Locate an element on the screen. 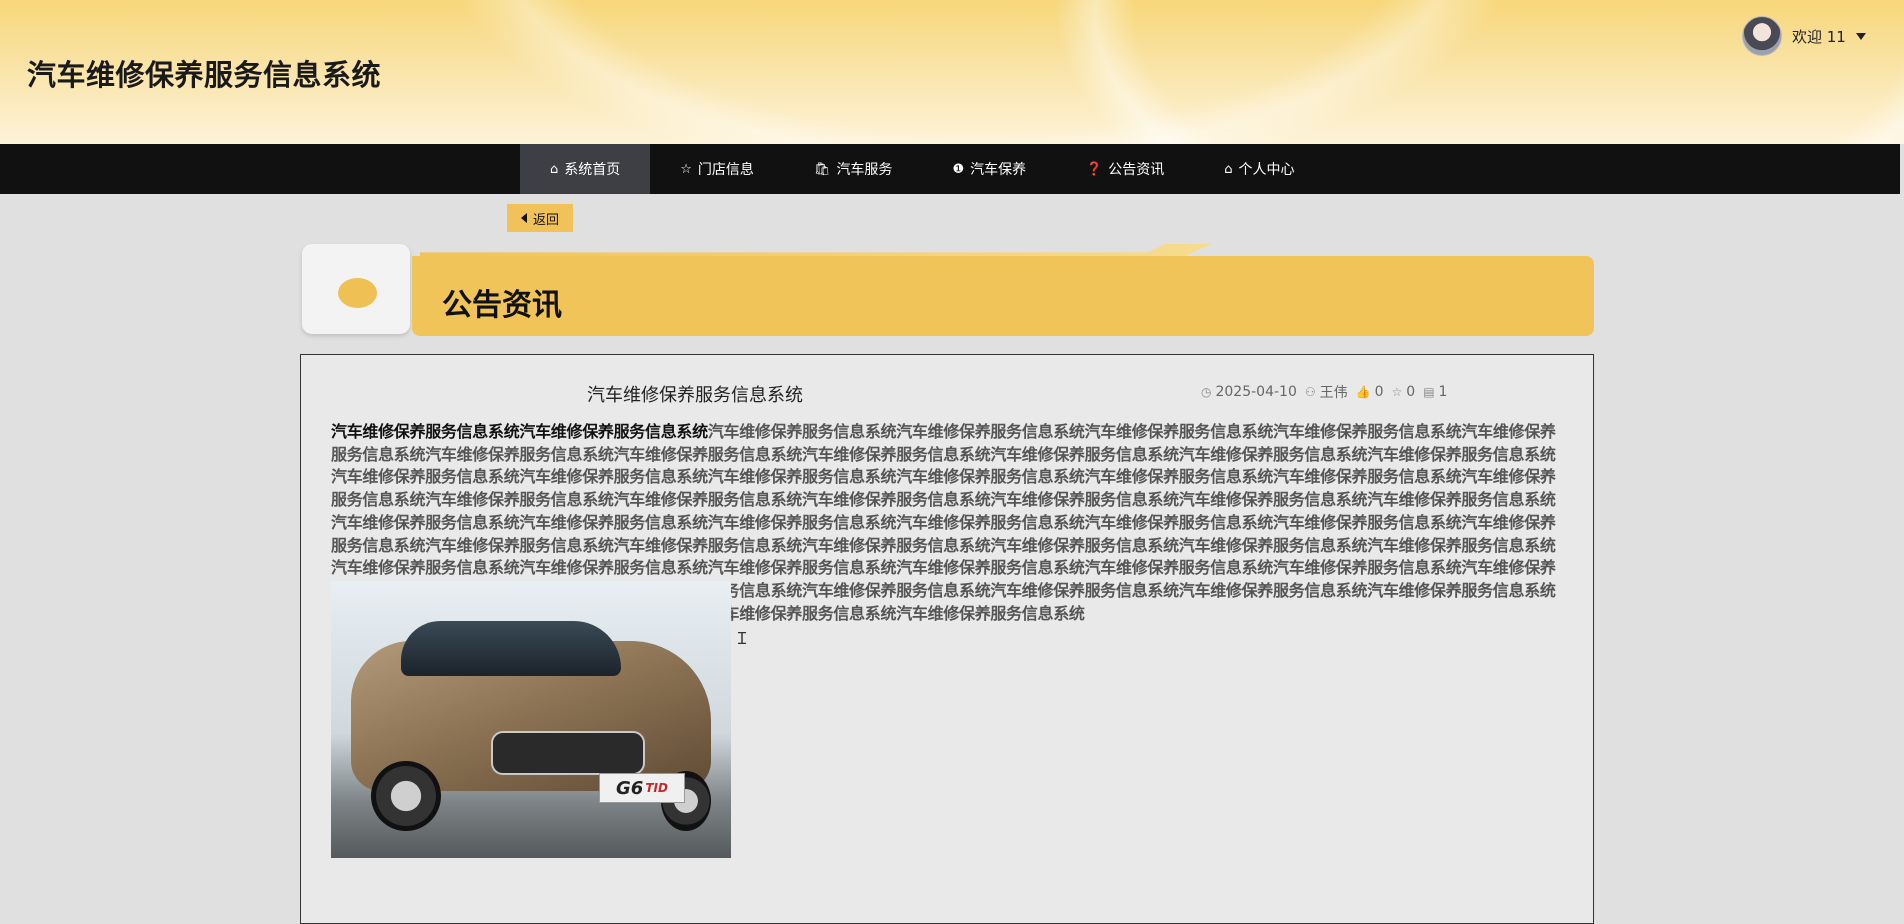 Image resolution: width=1904 pixels, height=924 pixels. author-text: 王伟 is located at coordinates (1333, 393).